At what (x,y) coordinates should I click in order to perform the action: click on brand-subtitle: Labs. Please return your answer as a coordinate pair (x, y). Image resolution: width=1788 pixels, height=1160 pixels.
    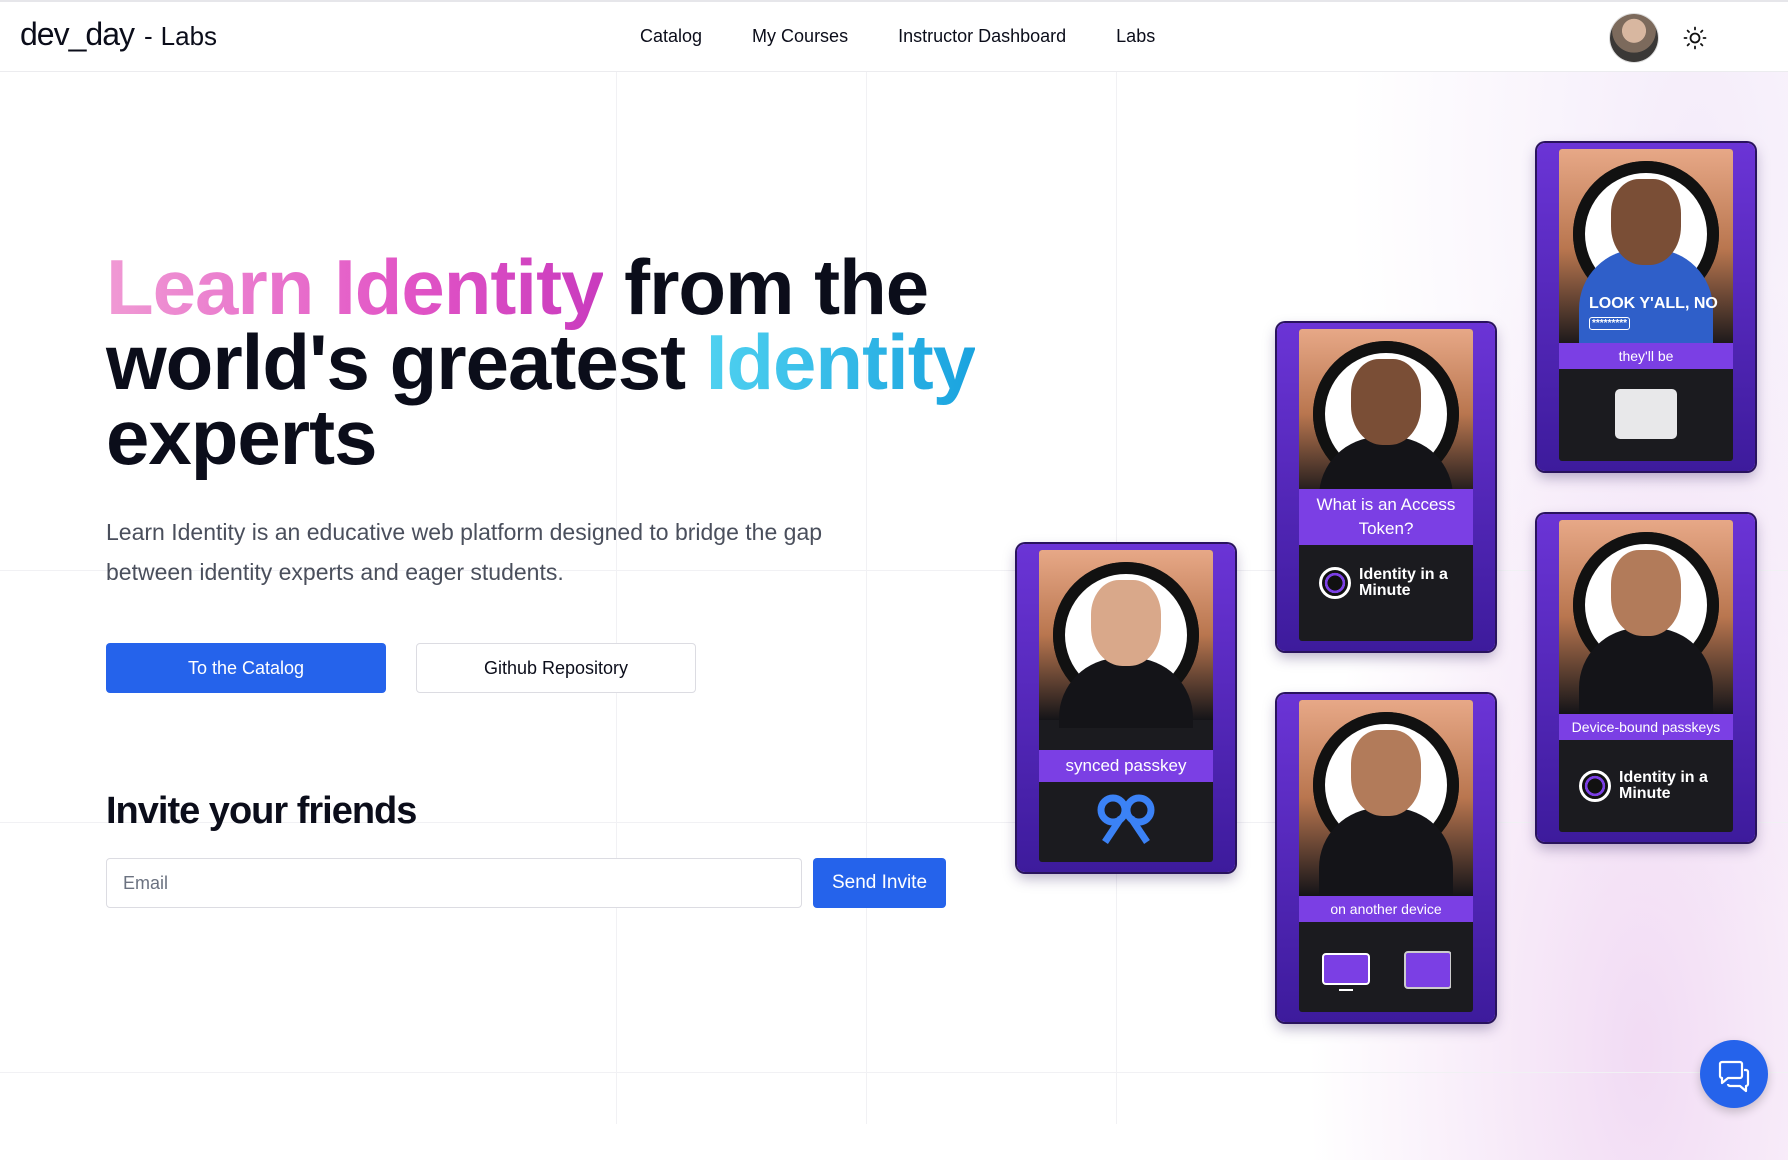
    Looking at the image, I should click on (189, 36).